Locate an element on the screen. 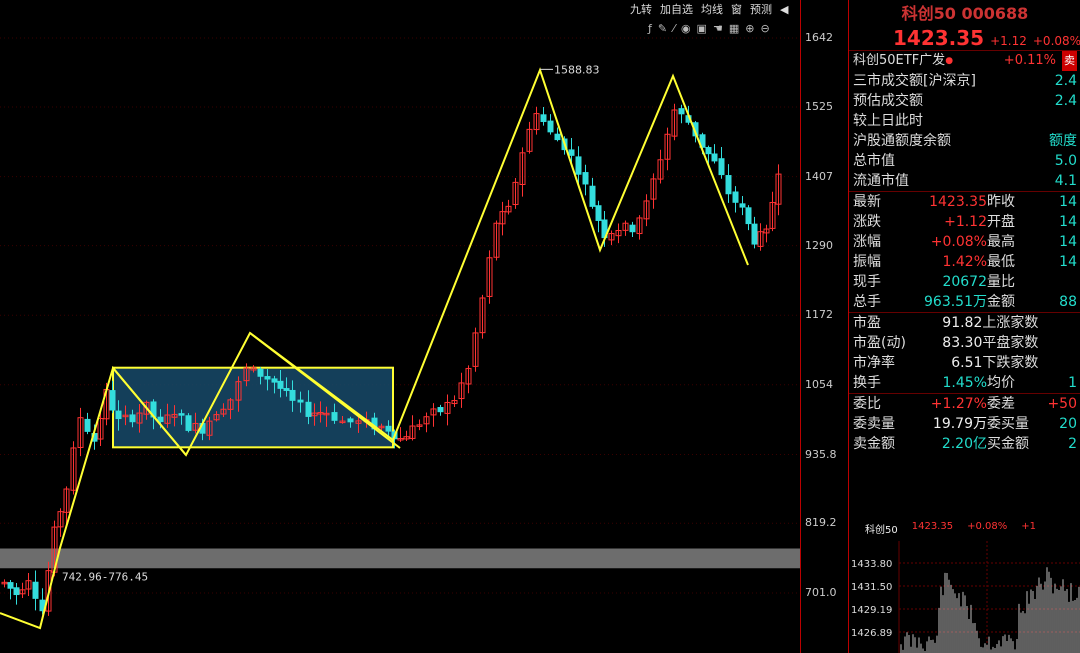 The image size is (1080, 653). fx-icon: ƒ is located at coordinates (650, 28).